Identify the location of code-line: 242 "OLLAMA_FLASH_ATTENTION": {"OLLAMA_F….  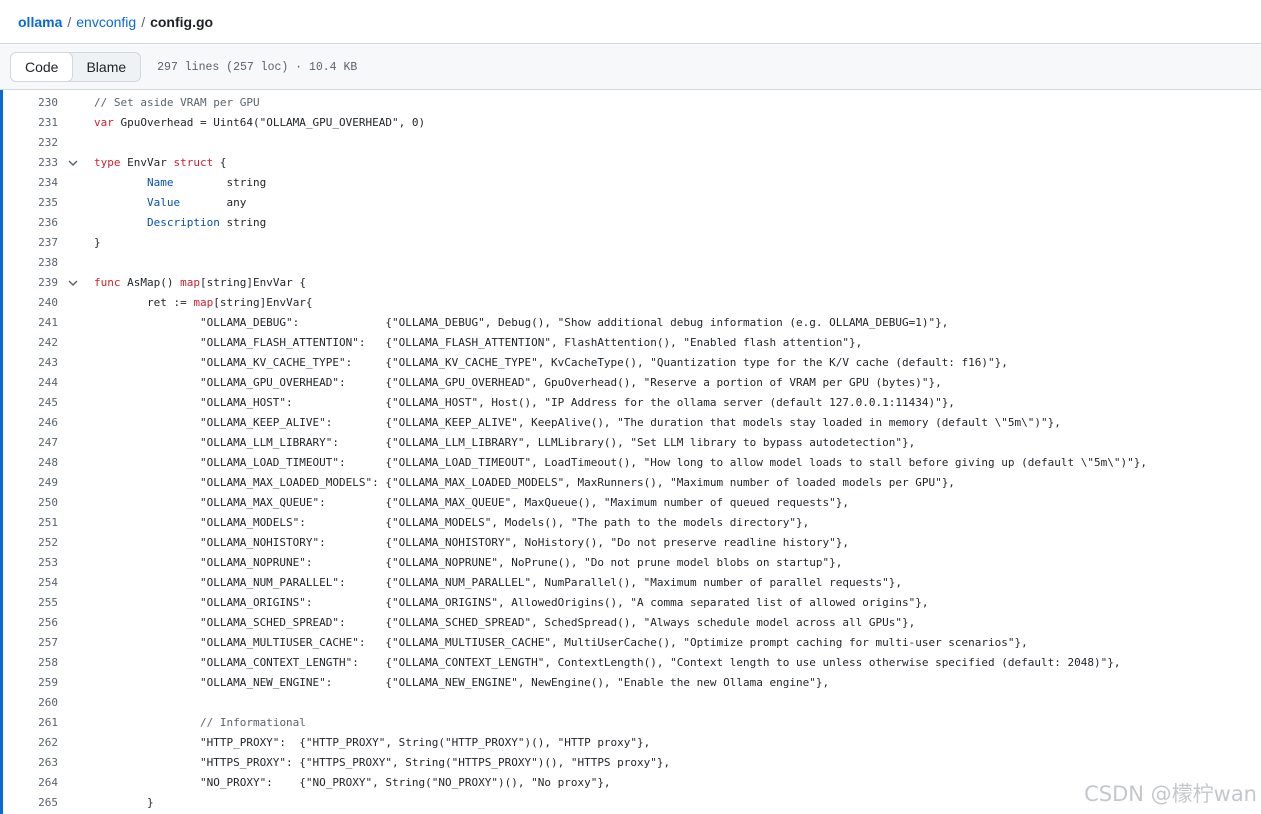
(630, 343).